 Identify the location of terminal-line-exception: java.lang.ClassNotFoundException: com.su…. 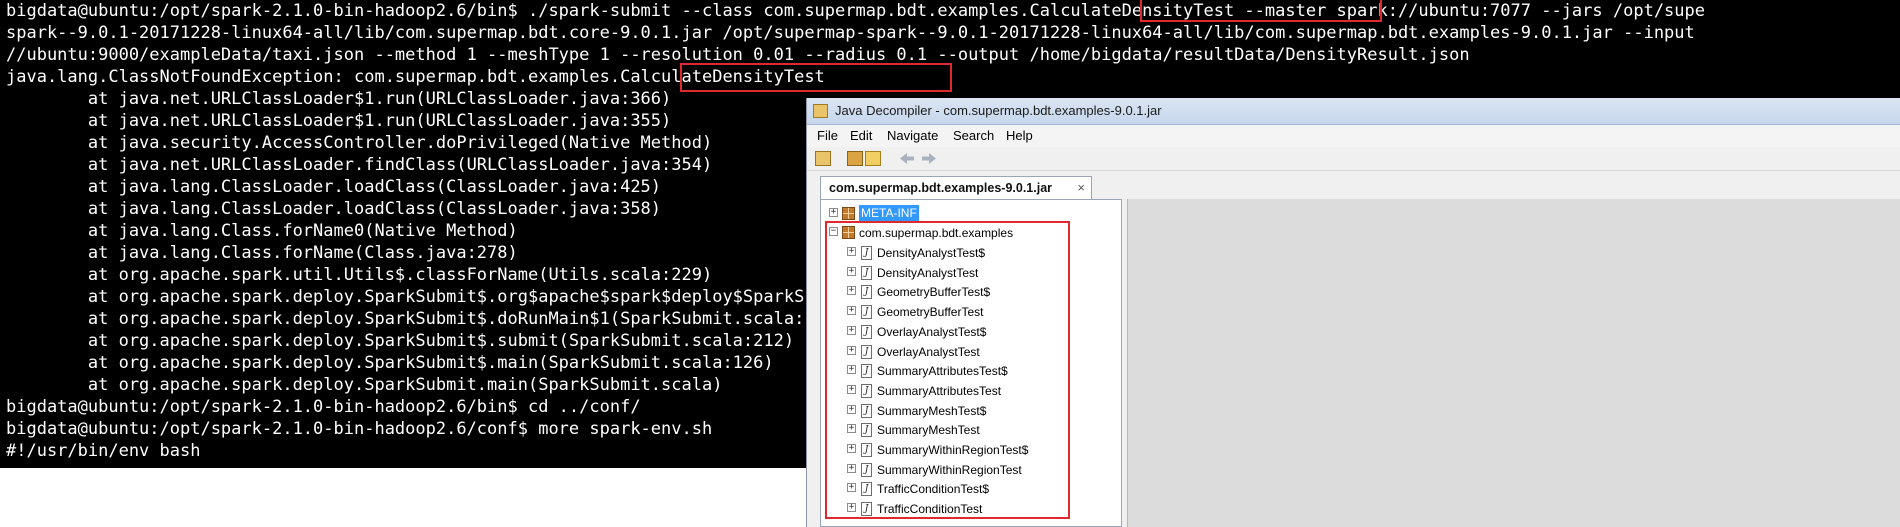
(415, 77).